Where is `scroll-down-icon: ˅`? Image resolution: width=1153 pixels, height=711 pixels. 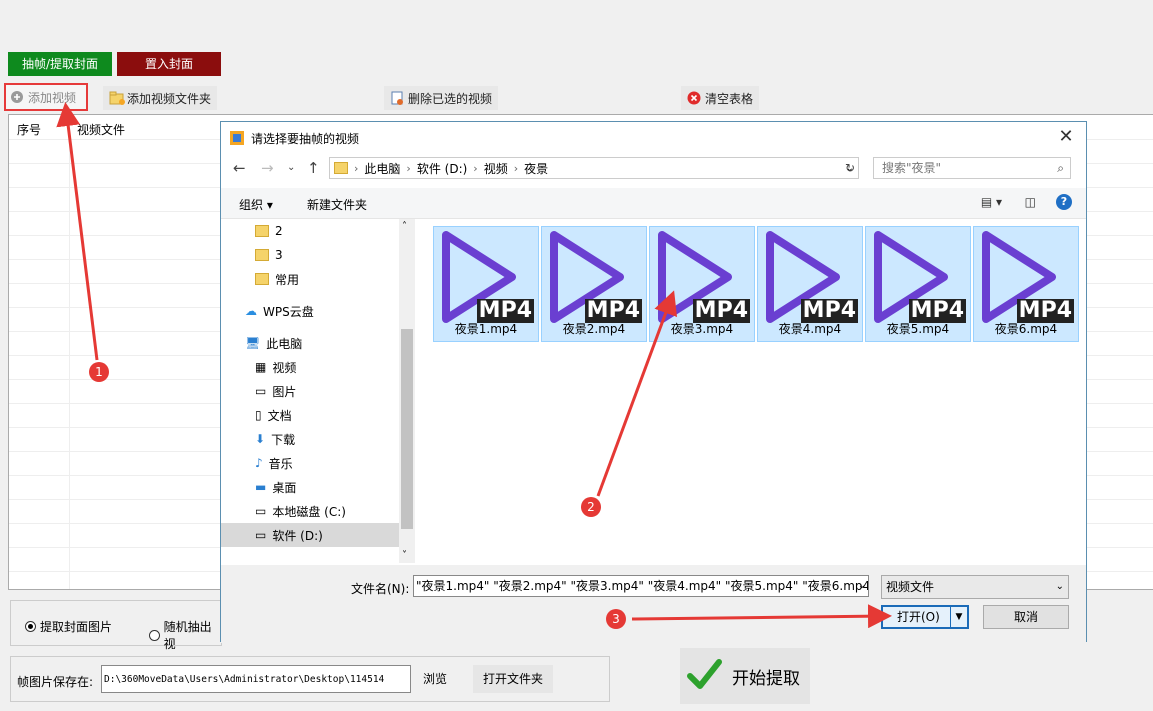 scroll-down-icon: ˅ is located at coordinates (404, 555).